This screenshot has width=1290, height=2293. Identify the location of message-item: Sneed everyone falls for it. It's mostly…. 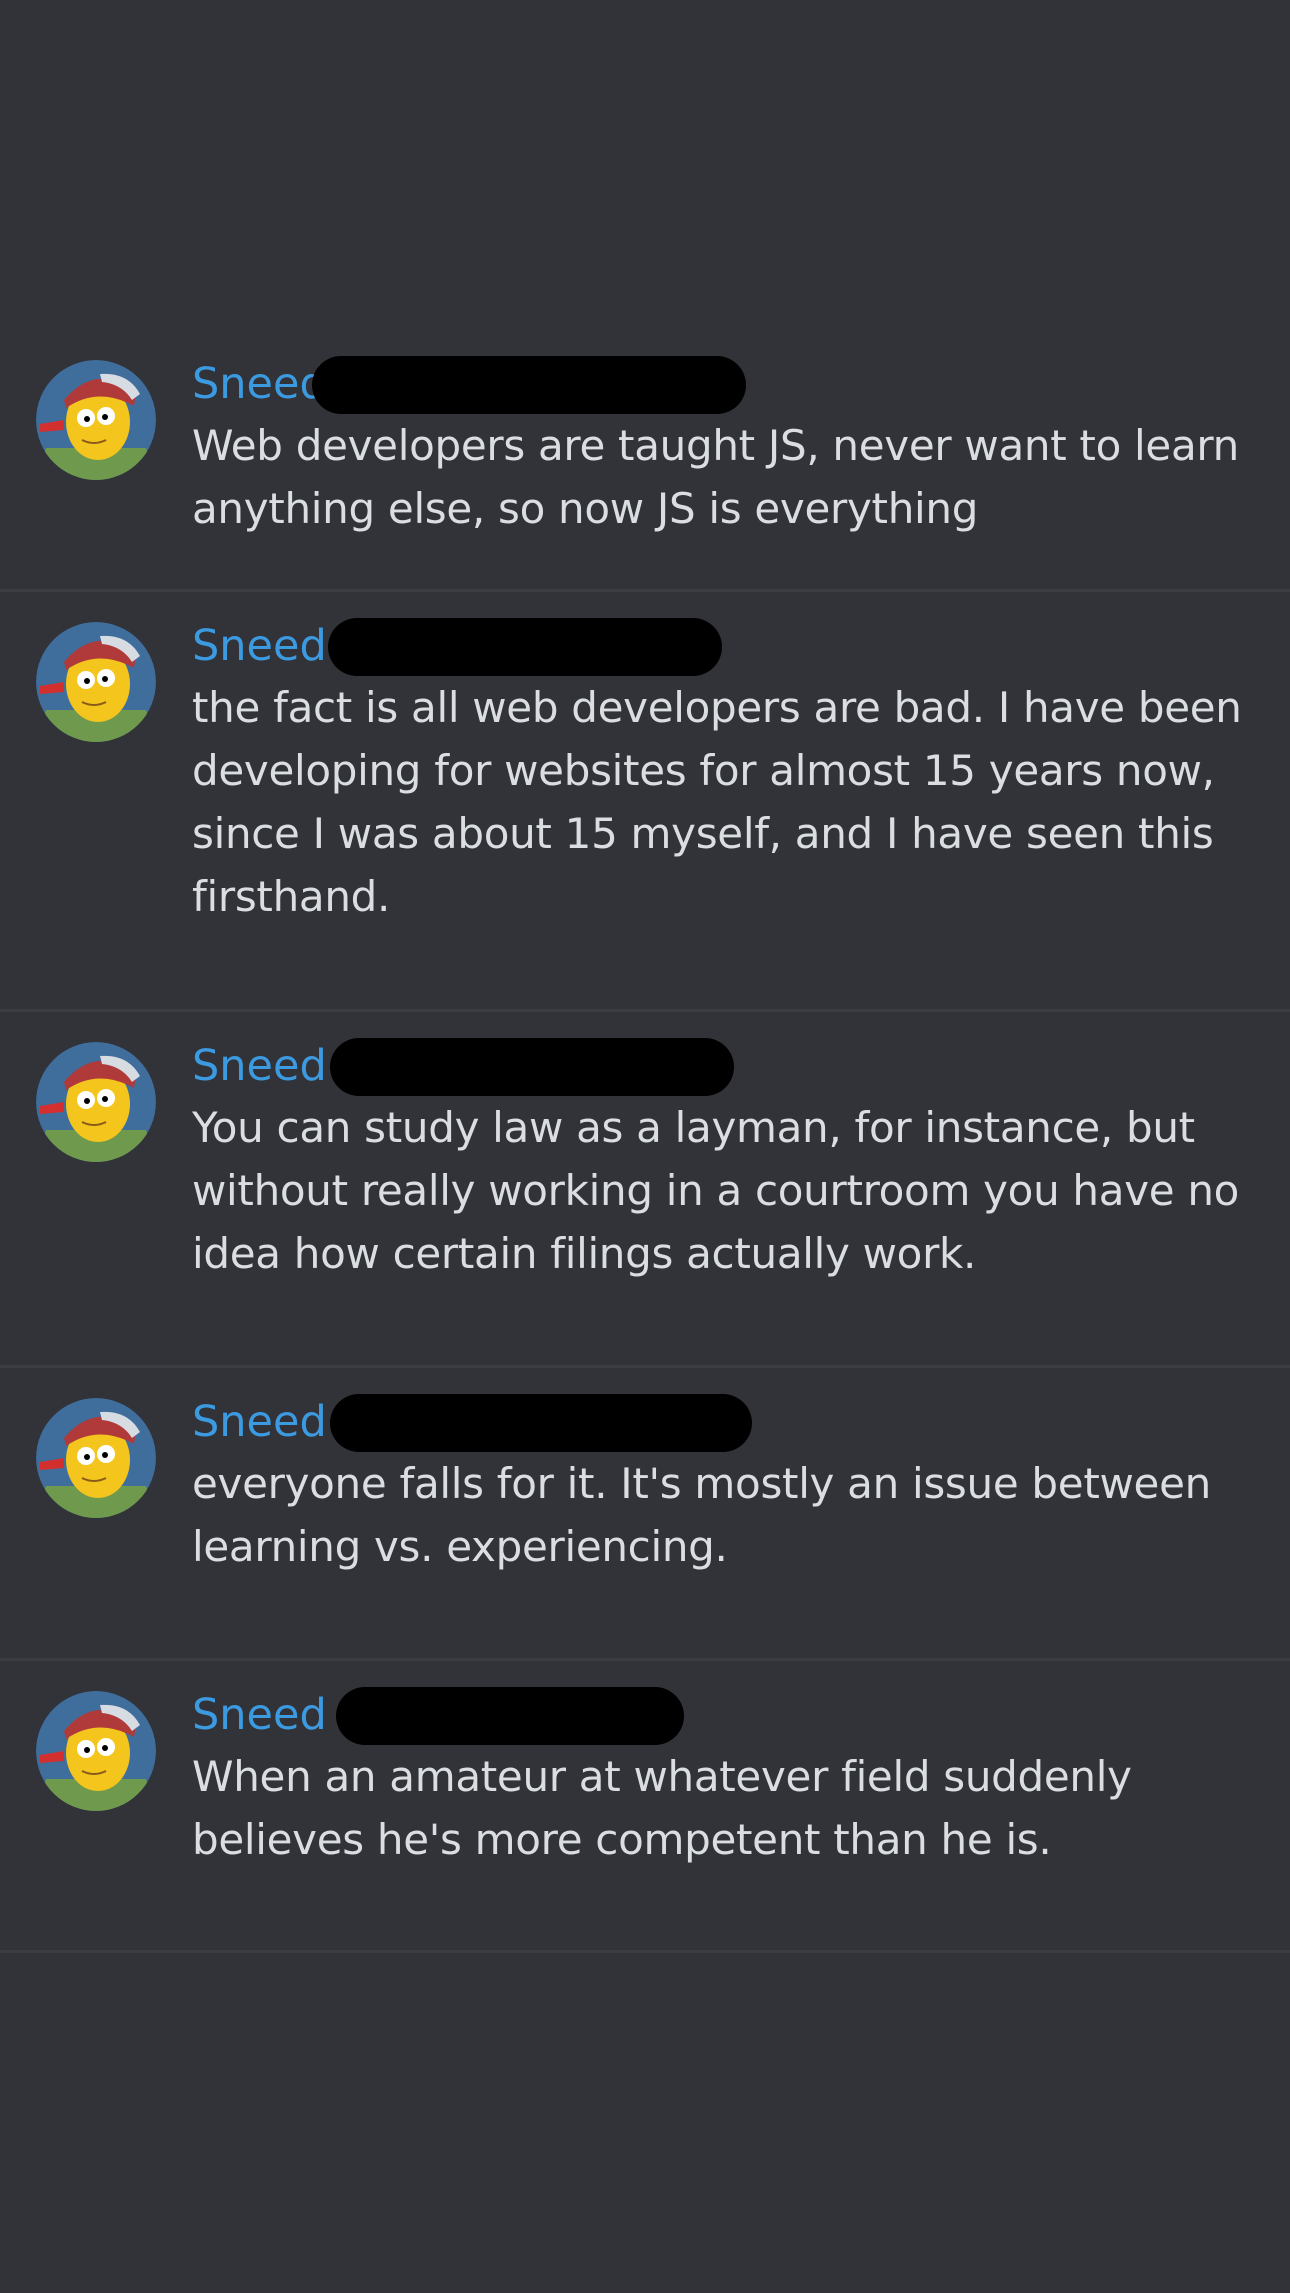
(645, 1514).